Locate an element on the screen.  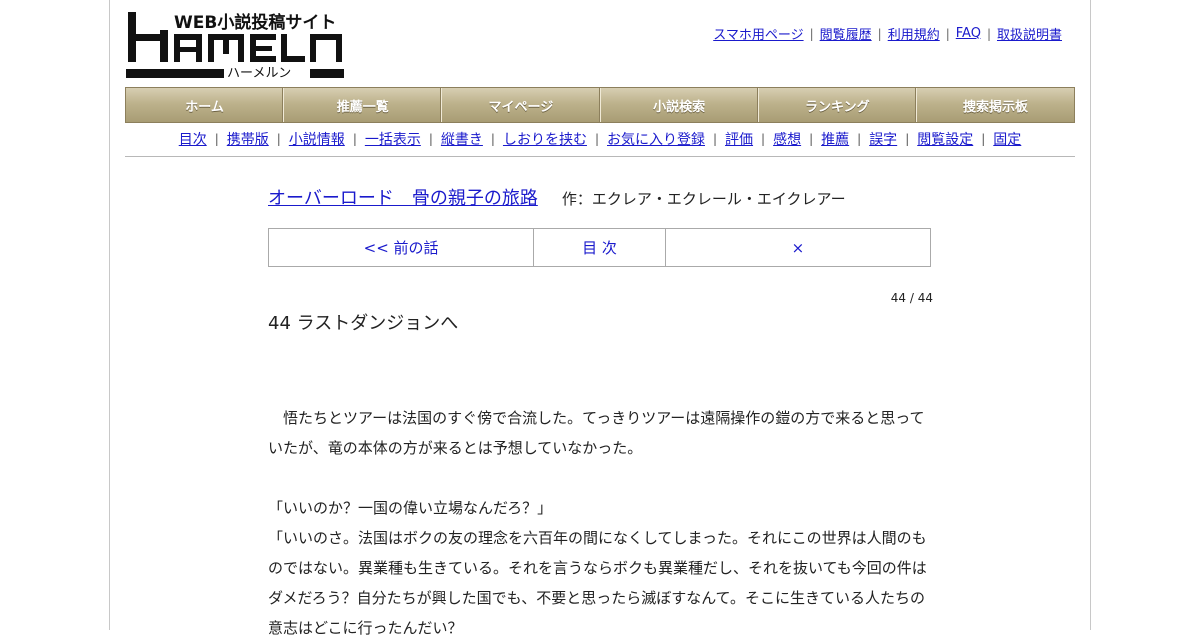
hameln-logo: WEB小説投稿サイト ハーメルン is located at coordinates (236, 46).